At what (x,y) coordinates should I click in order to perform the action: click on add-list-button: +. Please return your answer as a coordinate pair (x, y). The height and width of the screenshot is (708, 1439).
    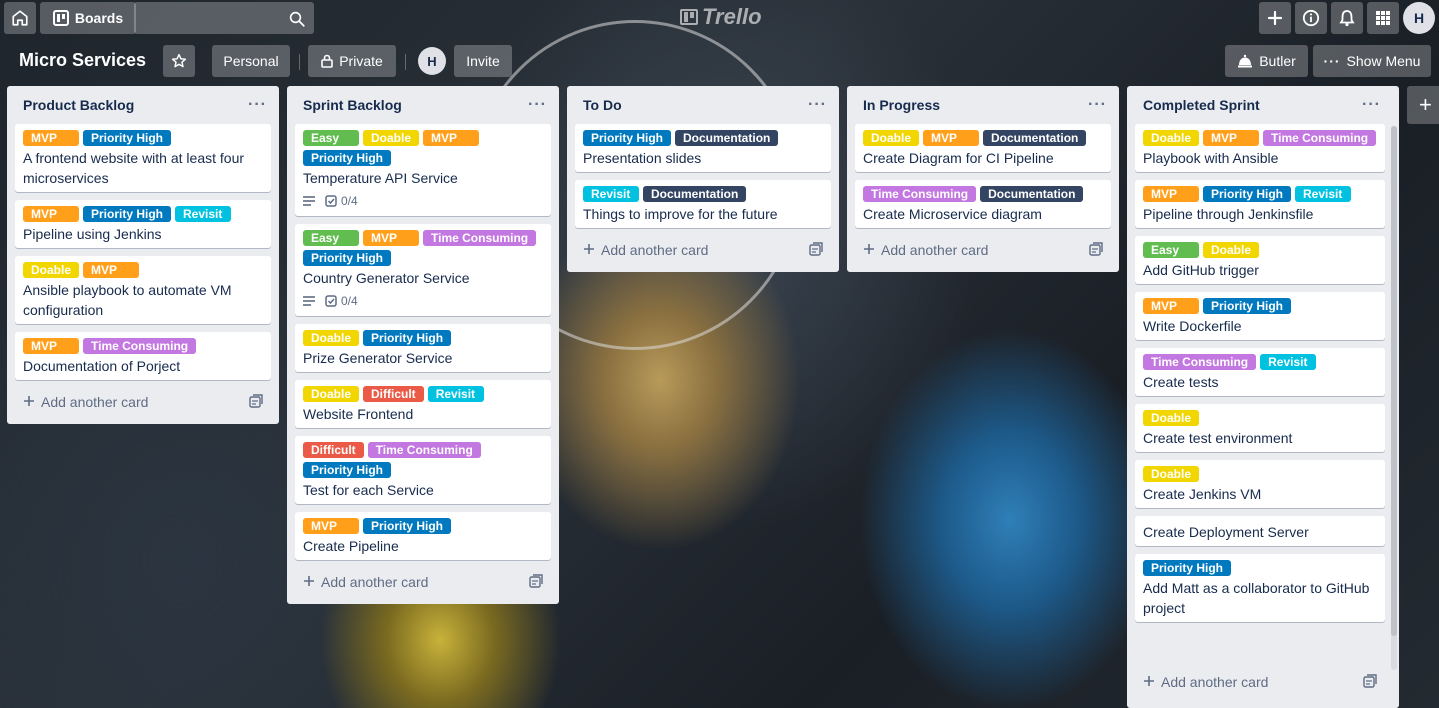
    Looking at the image, I should click on (1423, 105).